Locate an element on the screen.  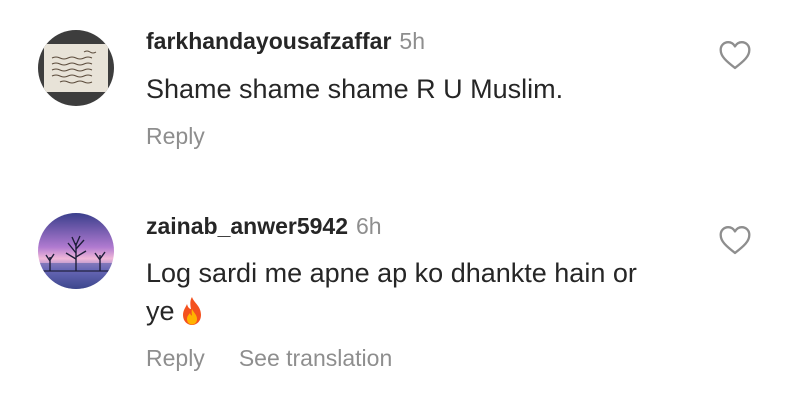
see-translation-button: See translation is located at coordinates (315, 358).